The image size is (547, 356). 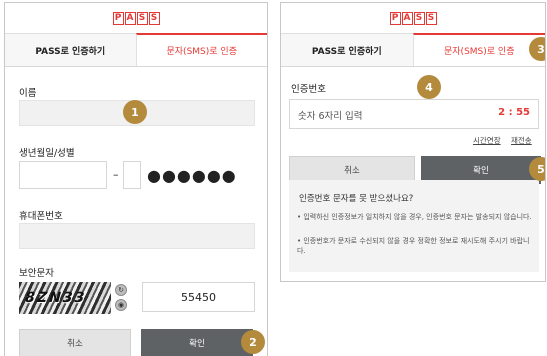 I want to click on name-label: 이름, so click(x=28, y=93).